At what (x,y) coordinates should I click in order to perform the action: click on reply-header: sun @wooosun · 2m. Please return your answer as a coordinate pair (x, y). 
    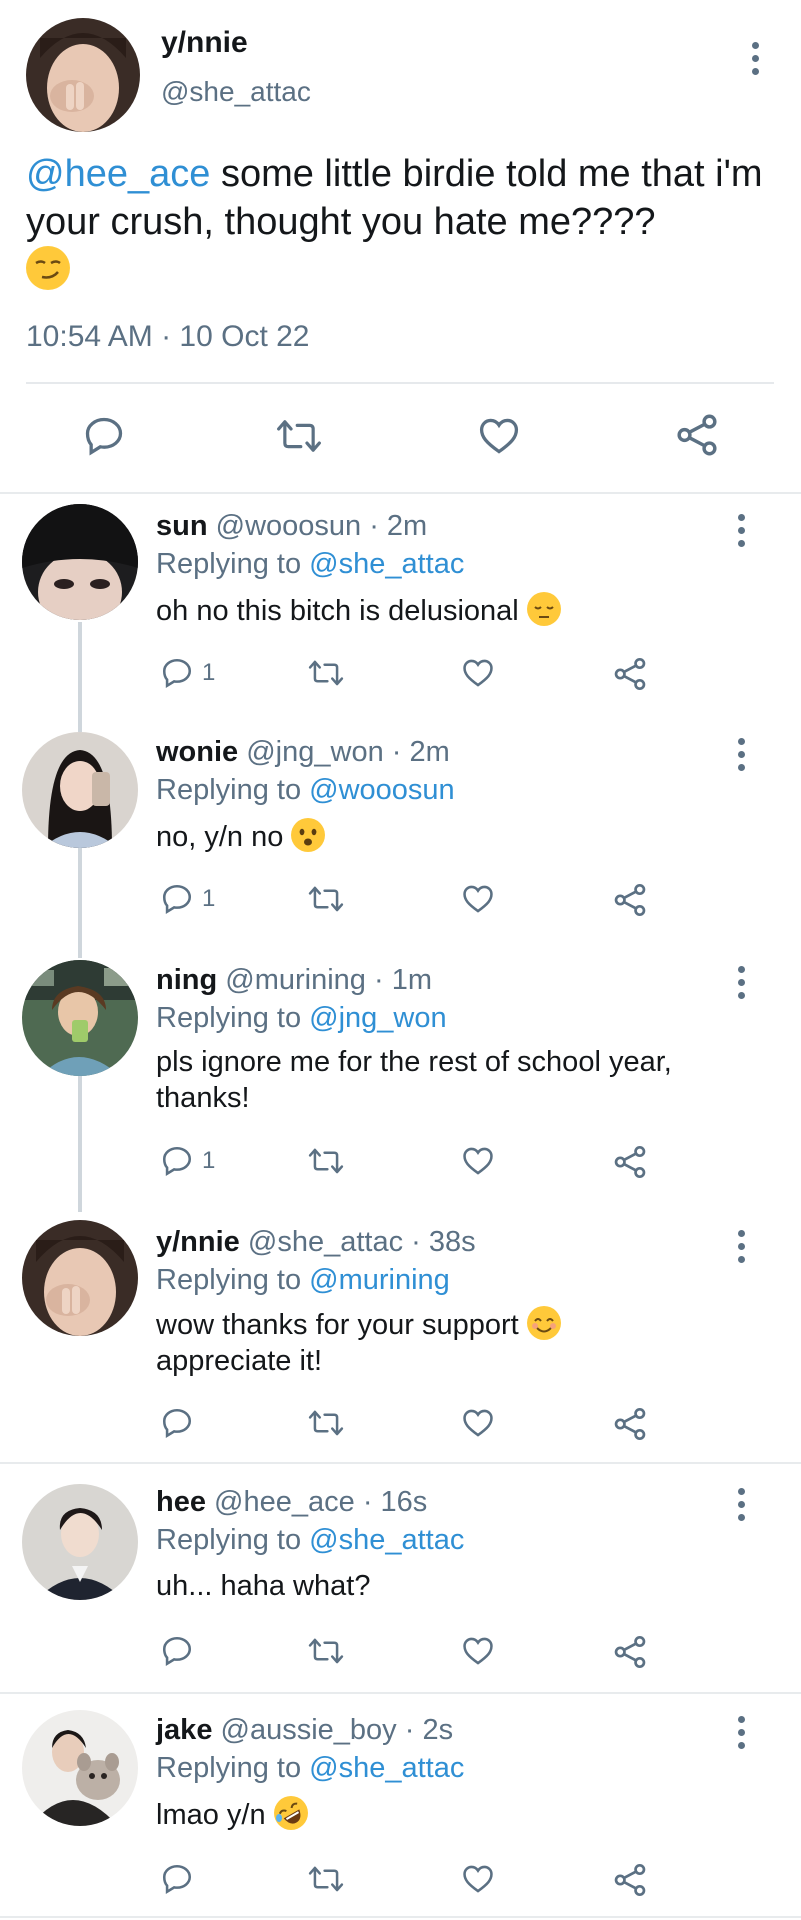
    Looking at the image, I should click on (291, 526).